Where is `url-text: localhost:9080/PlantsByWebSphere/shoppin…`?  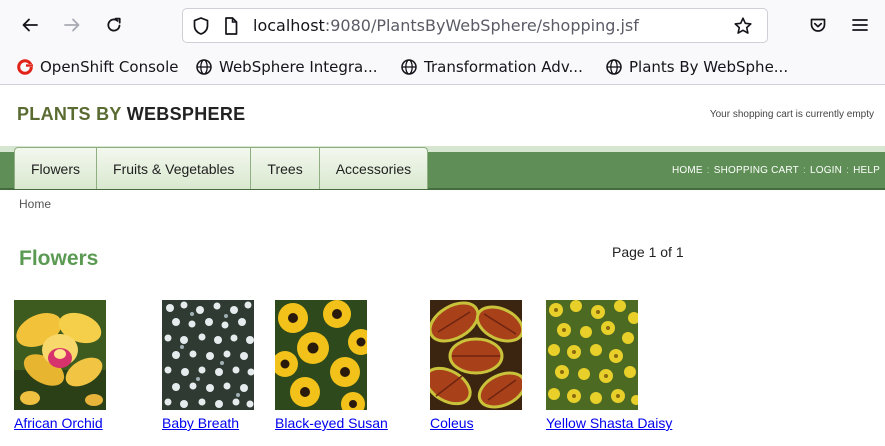
url-text: localhost:9080/PlantsByWebSphere/shoppin… is located at coordinates (446, 26).